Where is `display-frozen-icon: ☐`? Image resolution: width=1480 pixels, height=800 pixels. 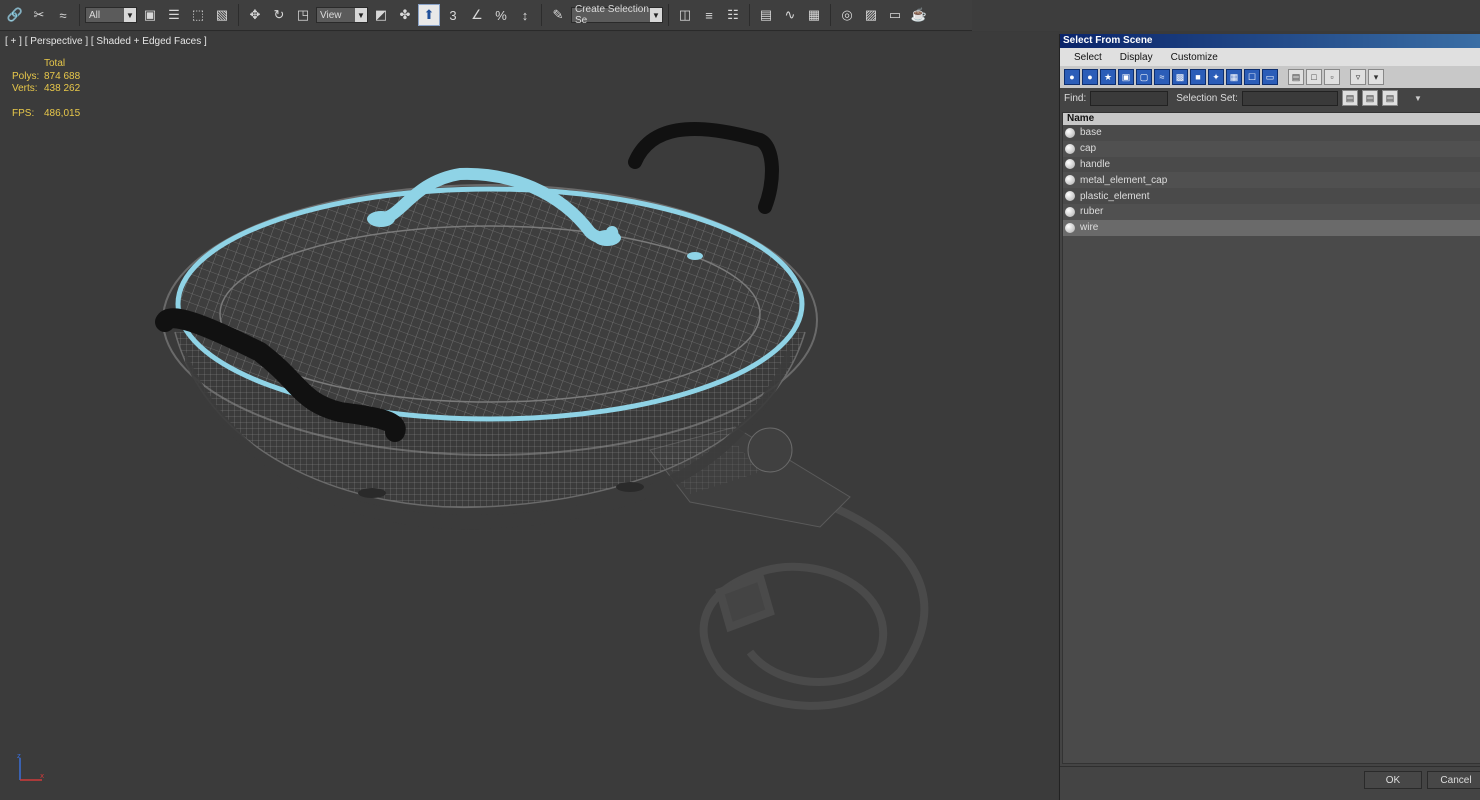 display-frozen-icon: ☐ is located at coordinates (1252, 77).